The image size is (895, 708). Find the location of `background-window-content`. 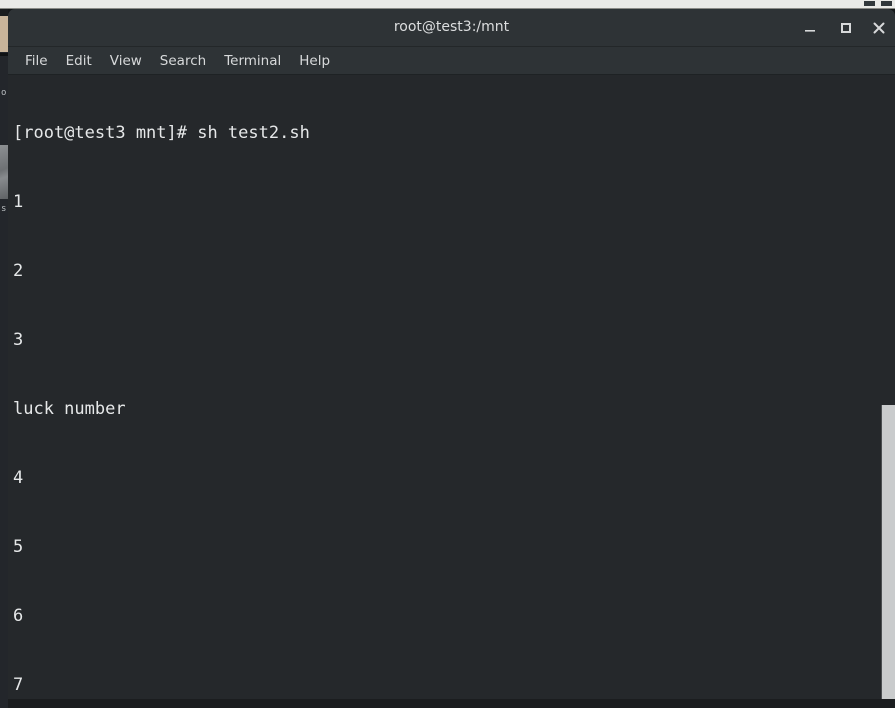

background-window-content is located at coordinates (4, 34).